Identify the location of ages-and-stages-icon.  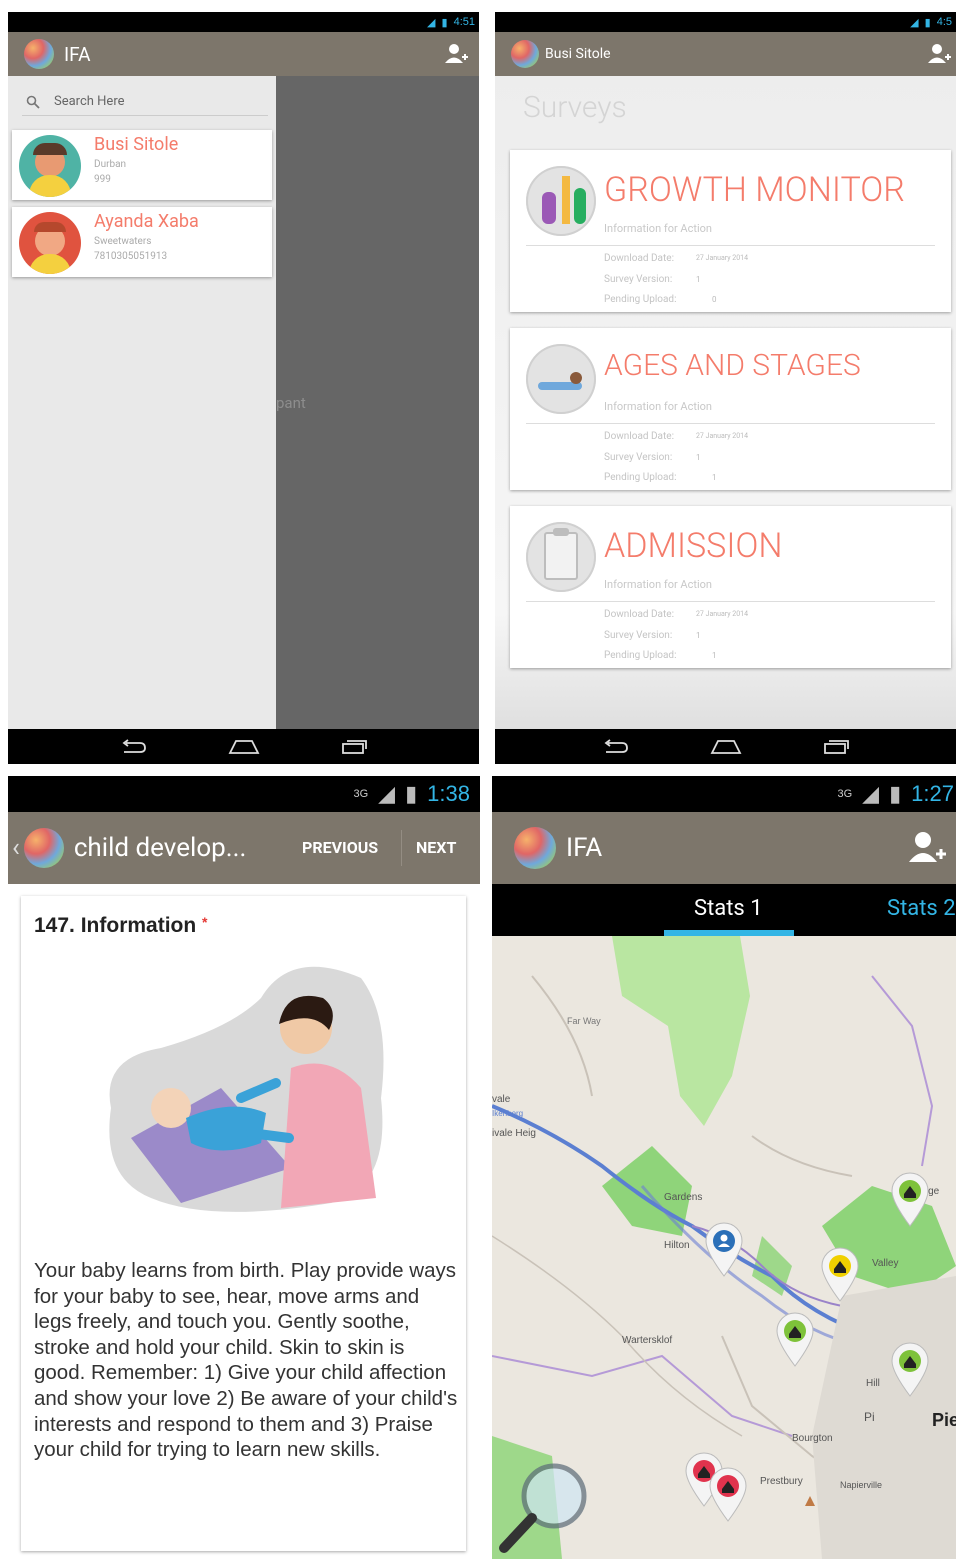
(561, 379).